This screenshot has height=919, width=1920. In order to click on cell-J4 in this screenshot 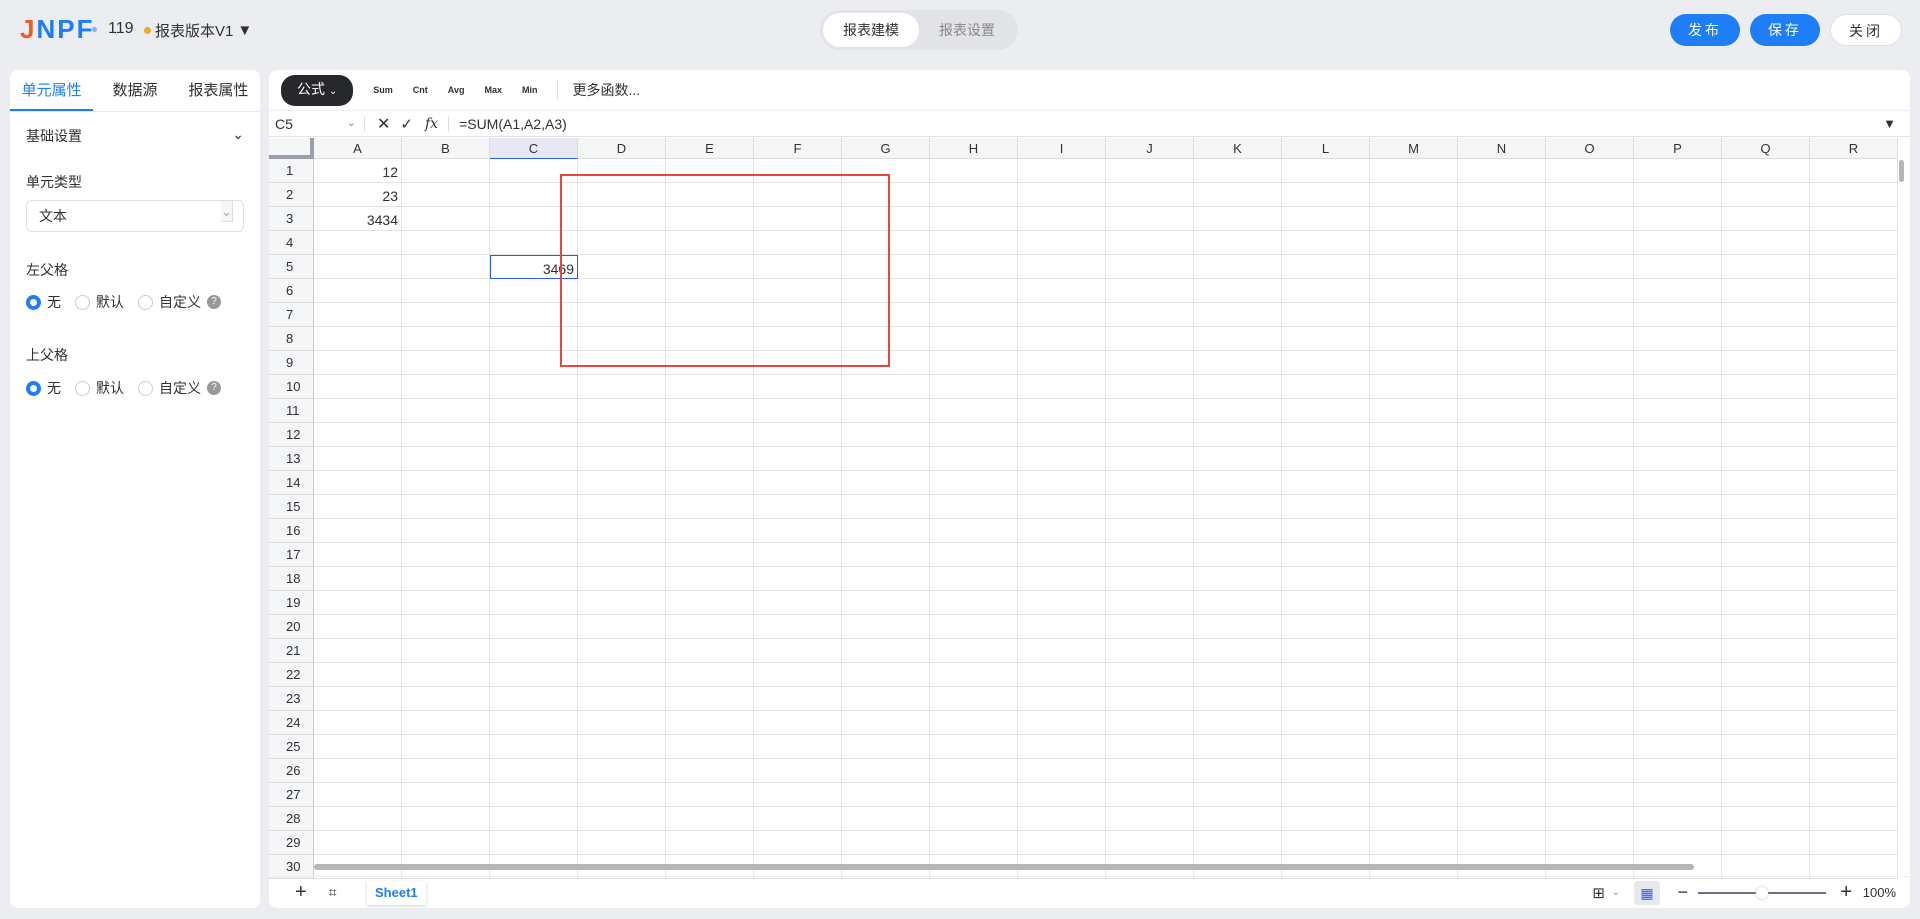, I will do `click(1150, 243)`.